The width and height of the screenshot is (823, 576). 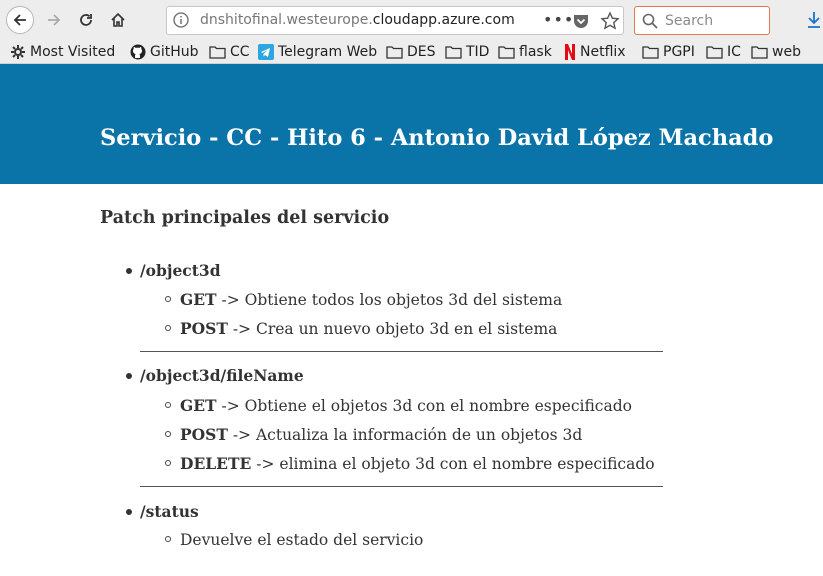 What do you see at coordinates (240, 52) in the screenshot?
I see `bookmark-label: CC` at bounding box center [240, 52].